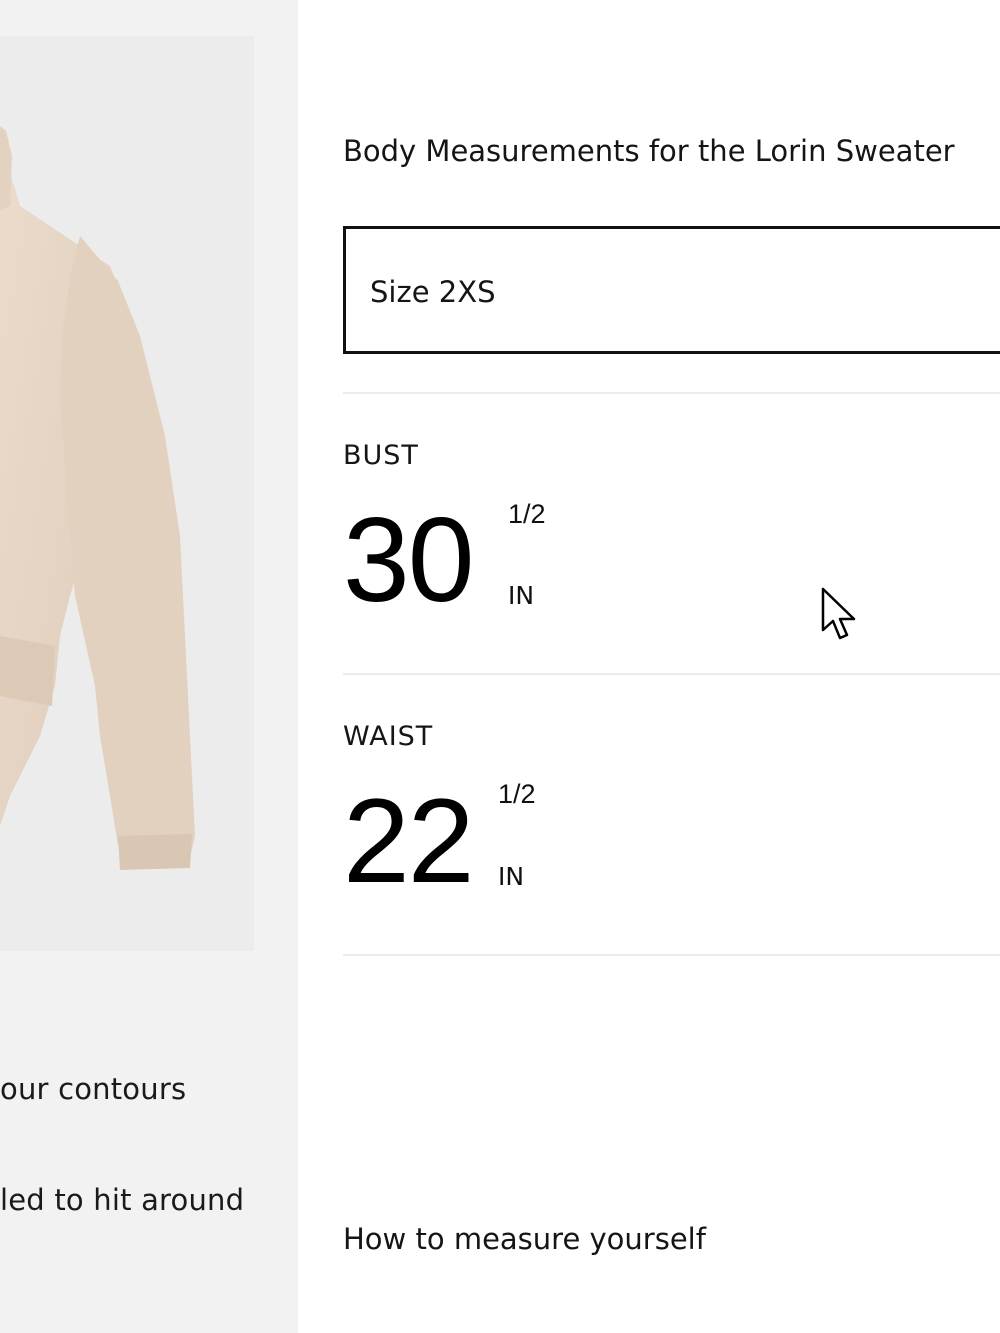 Image resolution: width=1000 pixels, height=1333 pixels. What do you see at coordinates (93, 1089) in the screenshot?
I see `product-description-line: our contours` at bounding box center [93, 1089].